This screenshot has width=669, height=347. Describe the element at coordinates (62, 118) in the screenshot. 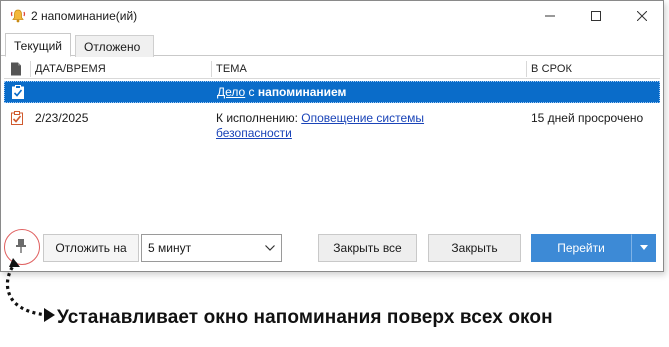

I see `row-datetime: 2/23/2025` at that location.